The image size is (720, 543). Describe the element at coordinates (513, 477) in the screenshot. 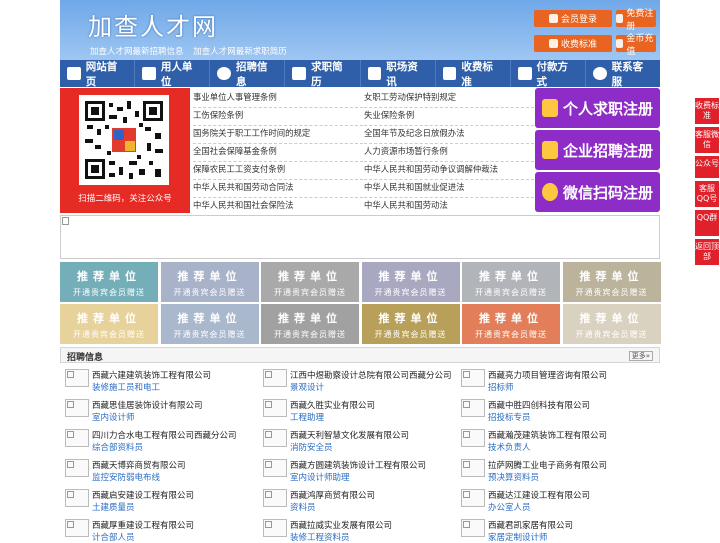

I see `job-position: 预决算资料员` at that location.